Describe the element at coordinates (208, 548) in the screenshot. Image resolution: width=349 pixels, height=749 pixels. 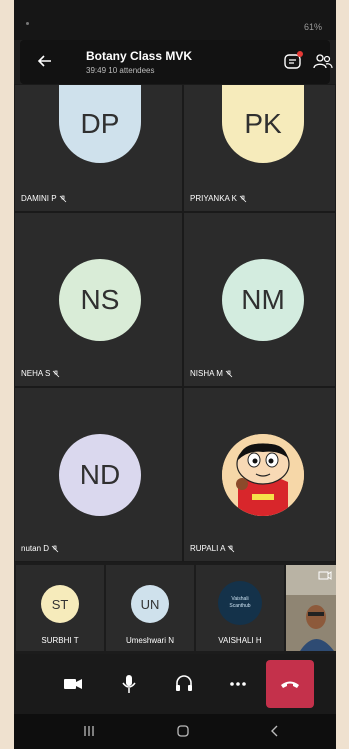
I see `participant-name-label: RUPALI A` at that location.